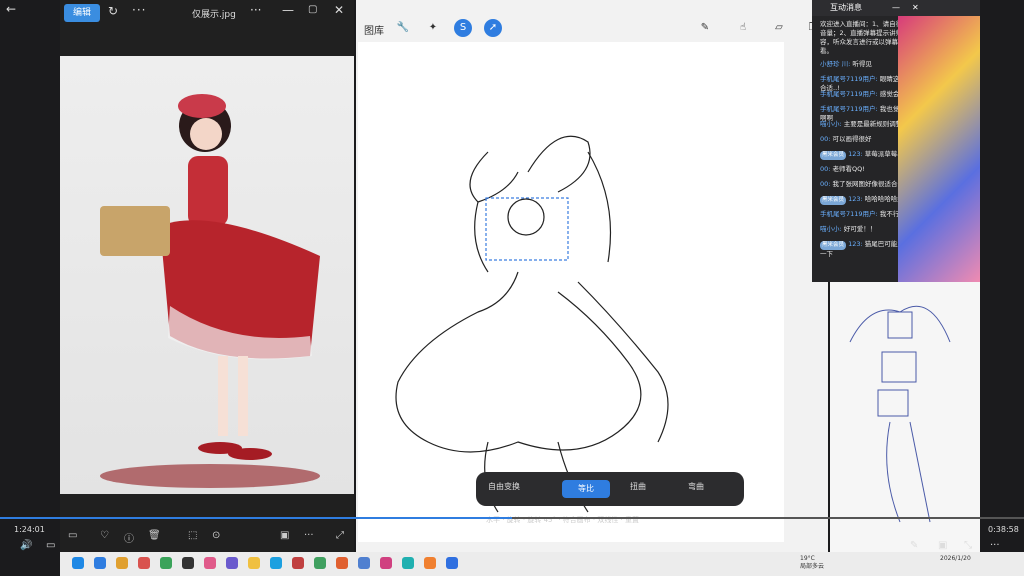 Image resolution: width=1024 pixels, height=576 pixels. I want to click on transform-arrow-icon: ➚, so click(493, 28).